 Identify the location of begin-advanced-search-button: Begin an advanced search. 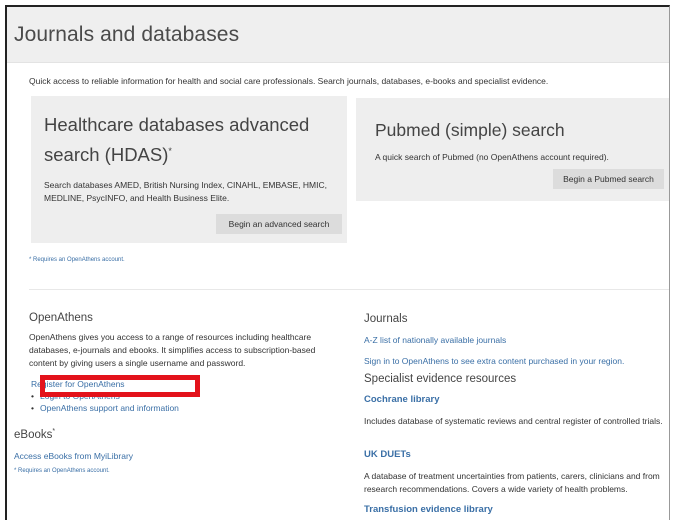
(279, 224).